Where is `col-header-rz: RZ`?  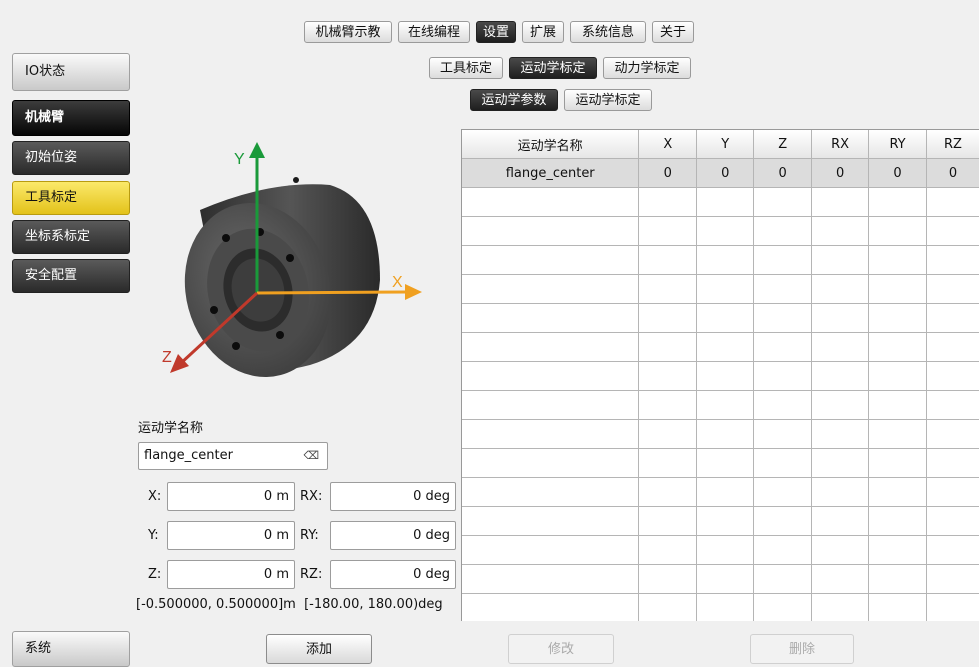
col-header-rz: RZ is located at coordinates (953, 144).